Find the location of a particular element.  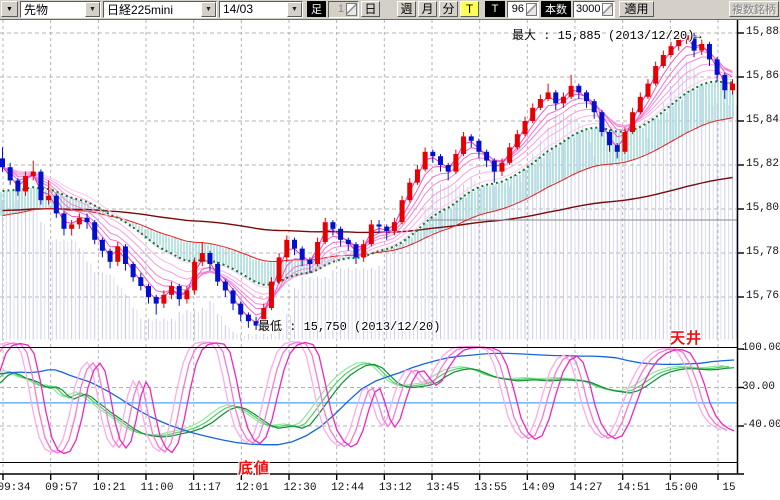

contract-month-combobox: 14/03 ▼ is located at coordinates (261, 9).